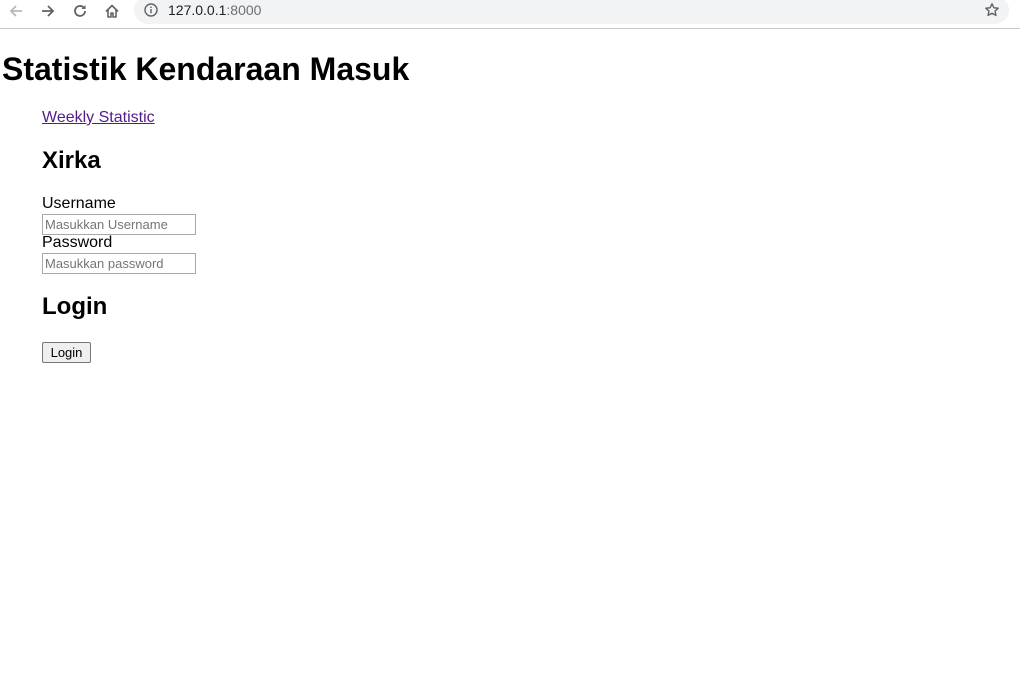  What do you see at coordinates (79, 203) in the screenshot?
I see `username-label: Username` at bounding box center [79, 203].